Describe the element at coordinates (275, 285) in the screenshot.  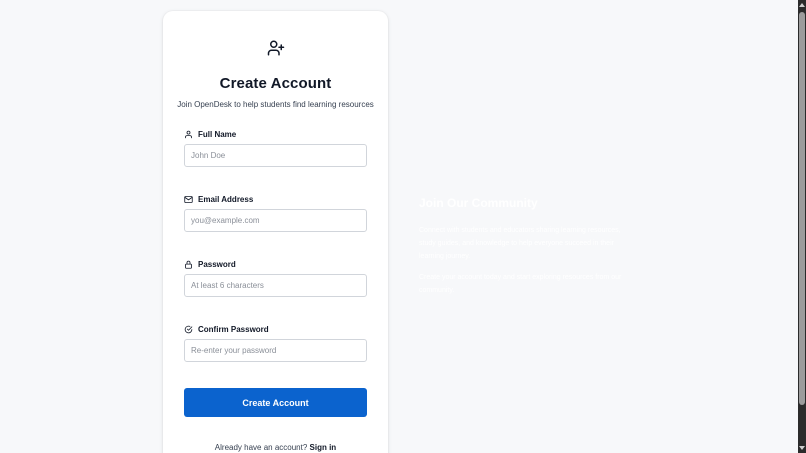
I see `password-input` at that location.